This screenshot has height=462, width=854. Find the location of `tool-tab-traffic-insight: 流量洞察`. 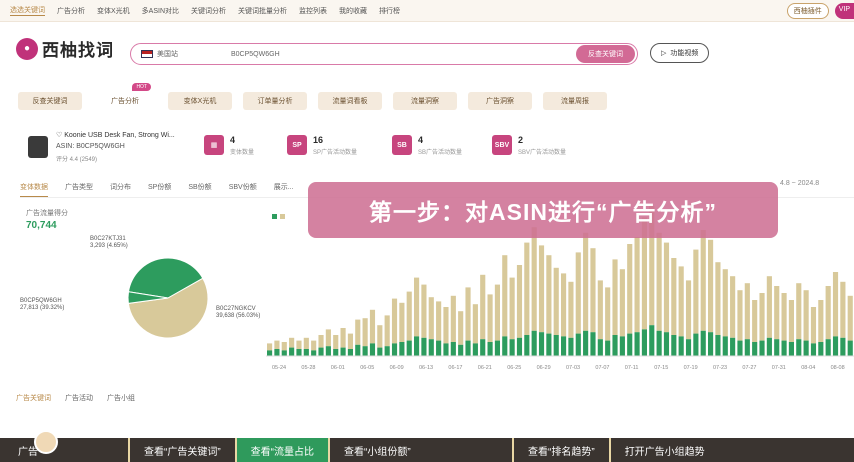

tool-tab-traffic-insight: 流量洞察 is located at coordinates (425, 101).